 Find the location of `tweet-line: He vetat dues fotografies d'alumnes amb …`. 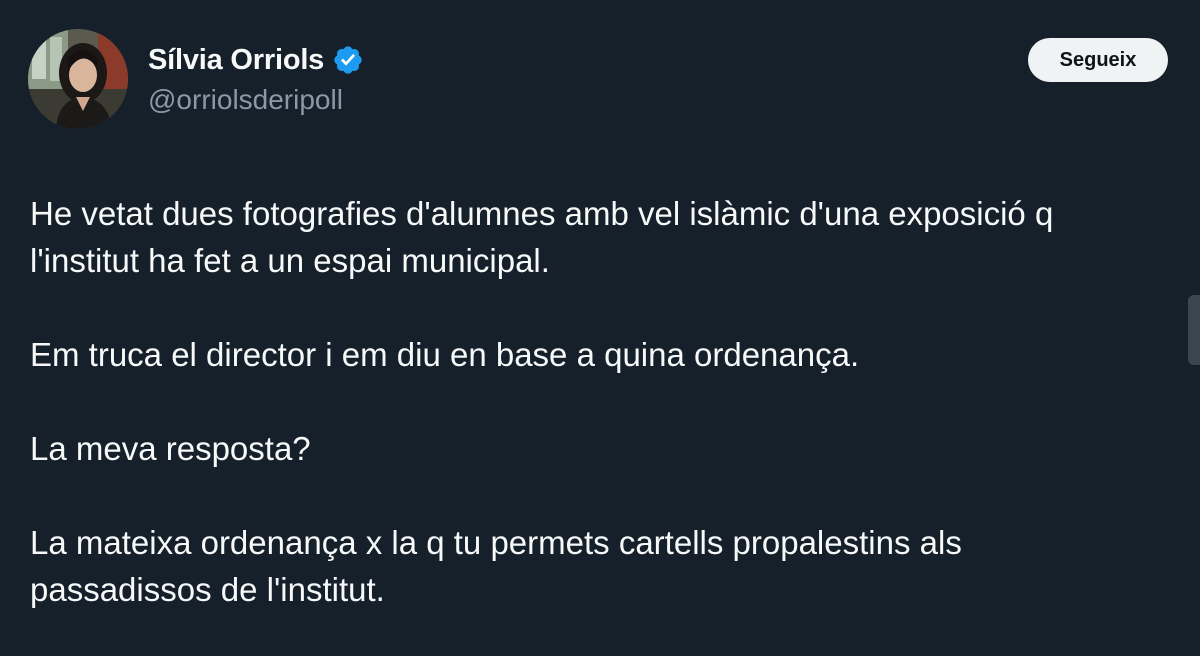

tweet-line: He vetat dues fotografies d'alumnes amb … is located at coordinates (542, 213).